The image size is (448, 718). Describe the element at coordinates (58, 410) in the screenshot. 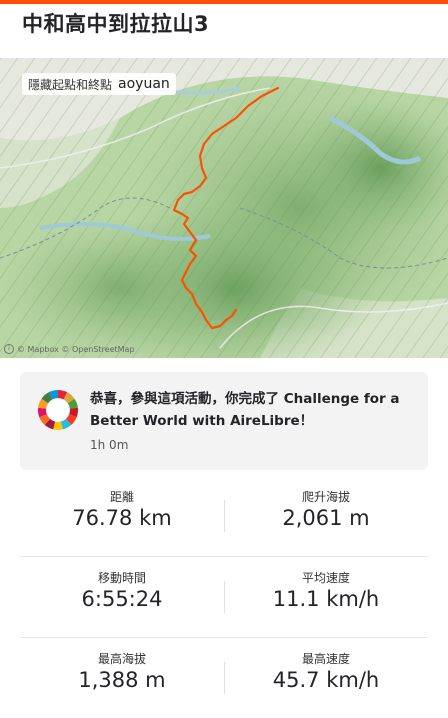

I see `sdg-wheel-icon` at that location.